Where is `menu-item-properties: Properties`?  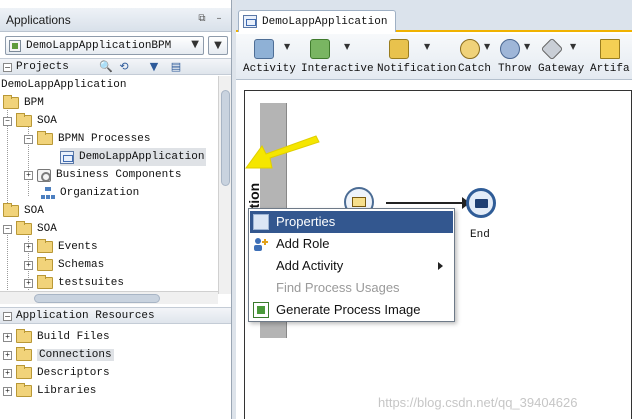 menu-item-properties: Properties is located at coordinates (351, 222).